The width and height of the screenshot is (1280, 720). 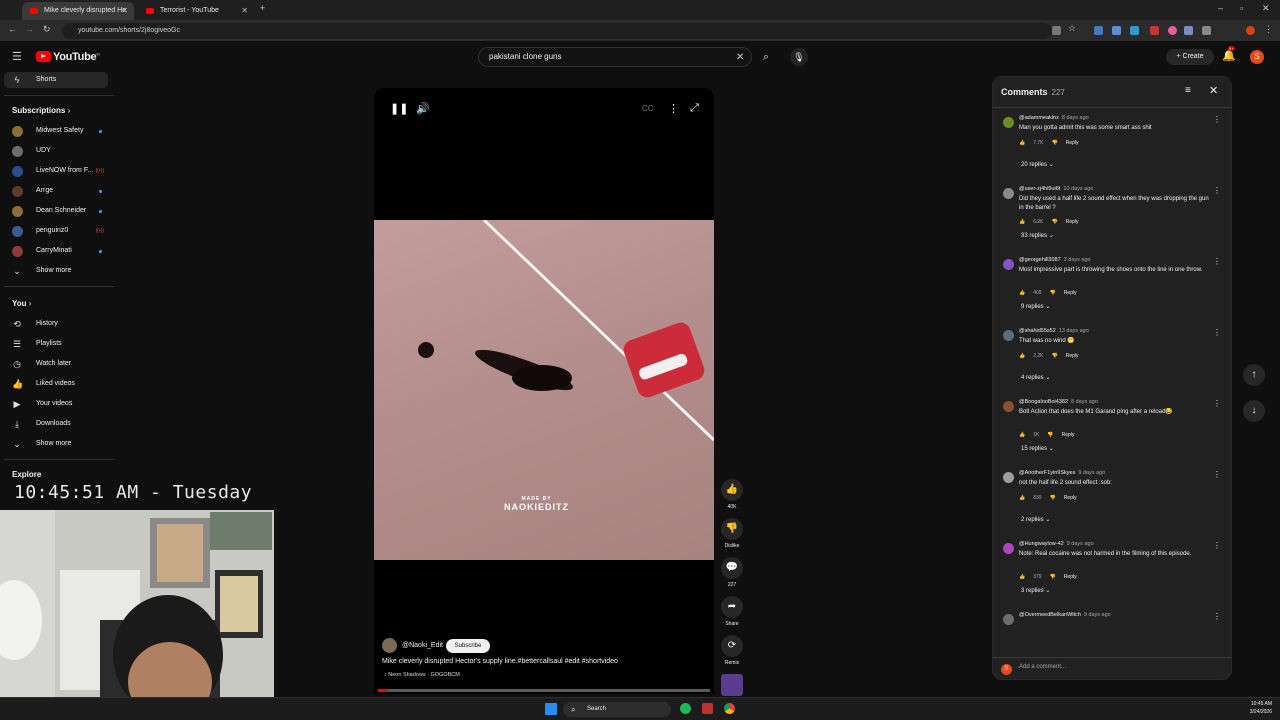 I want to click on voice-search-button: 🎙, so click(x=799, y=57).